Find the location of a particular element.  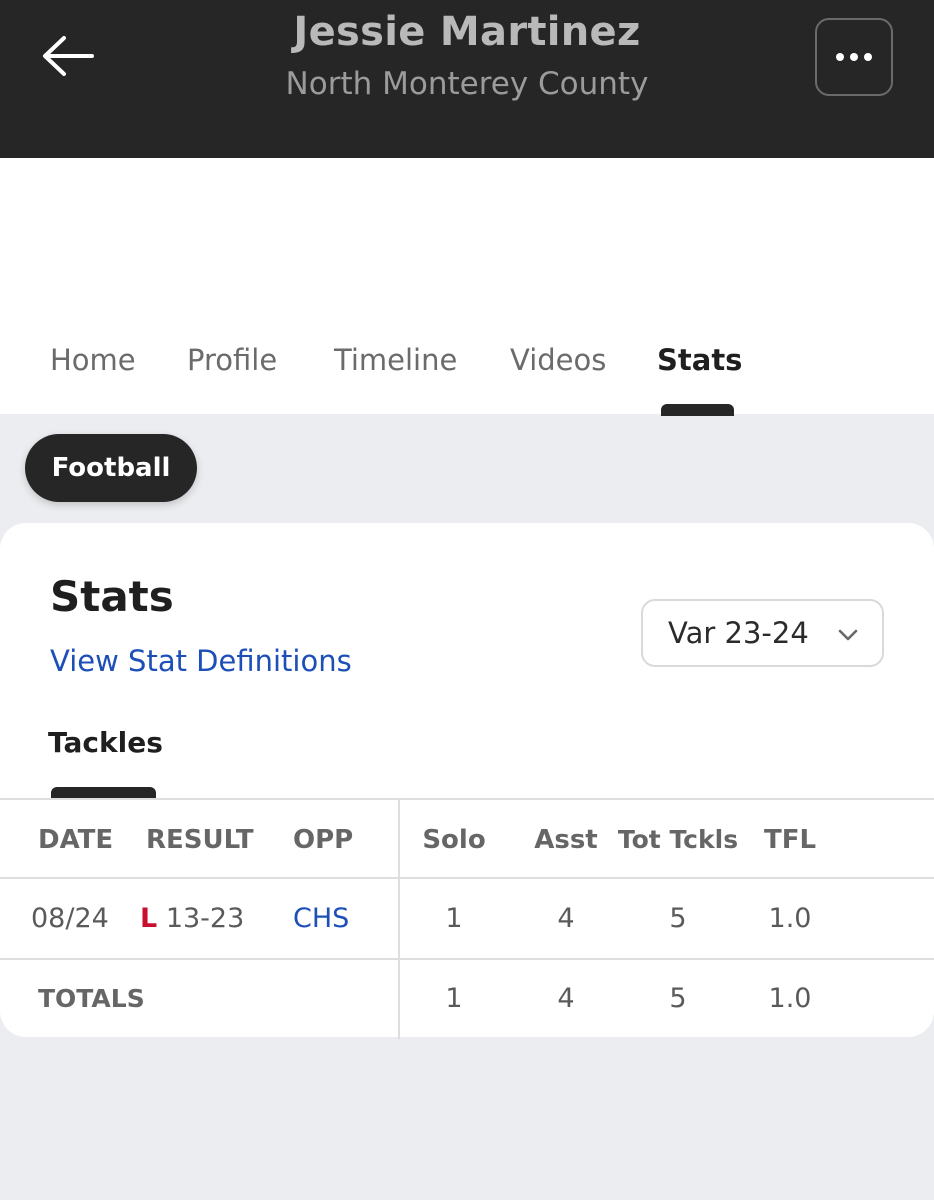

result-score: 13-23 is located at coordinates (205, 918).